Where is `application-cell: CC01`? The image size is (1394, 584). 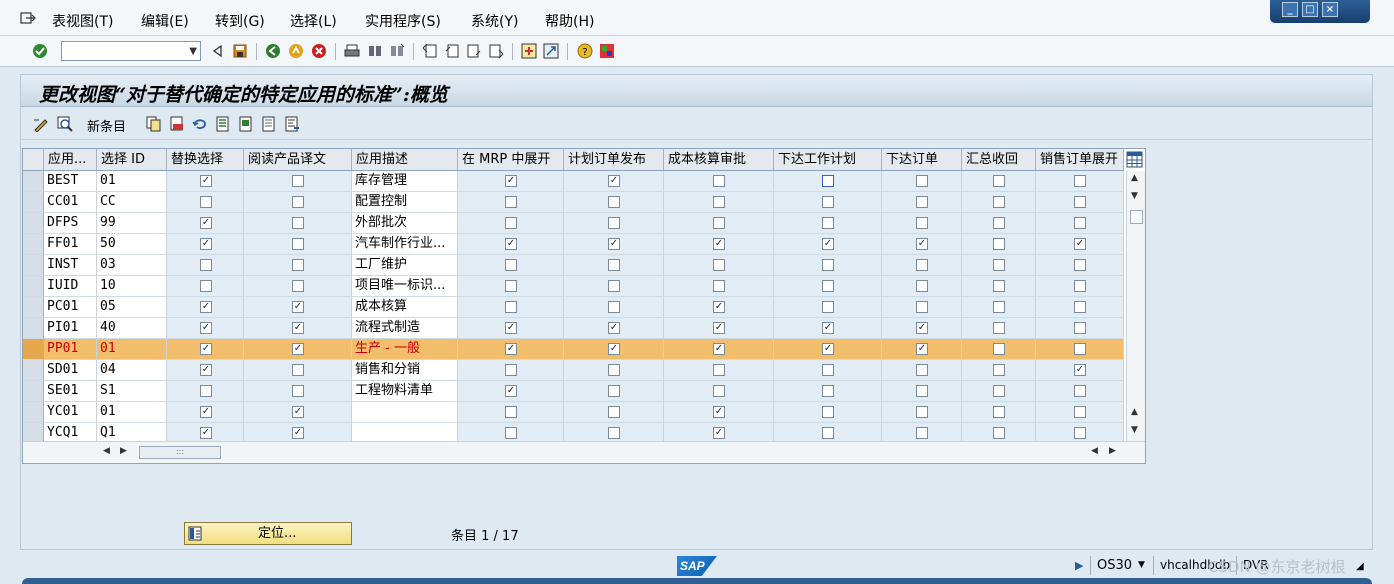 application-cell: CC01 is located at coordinates (70, 202).